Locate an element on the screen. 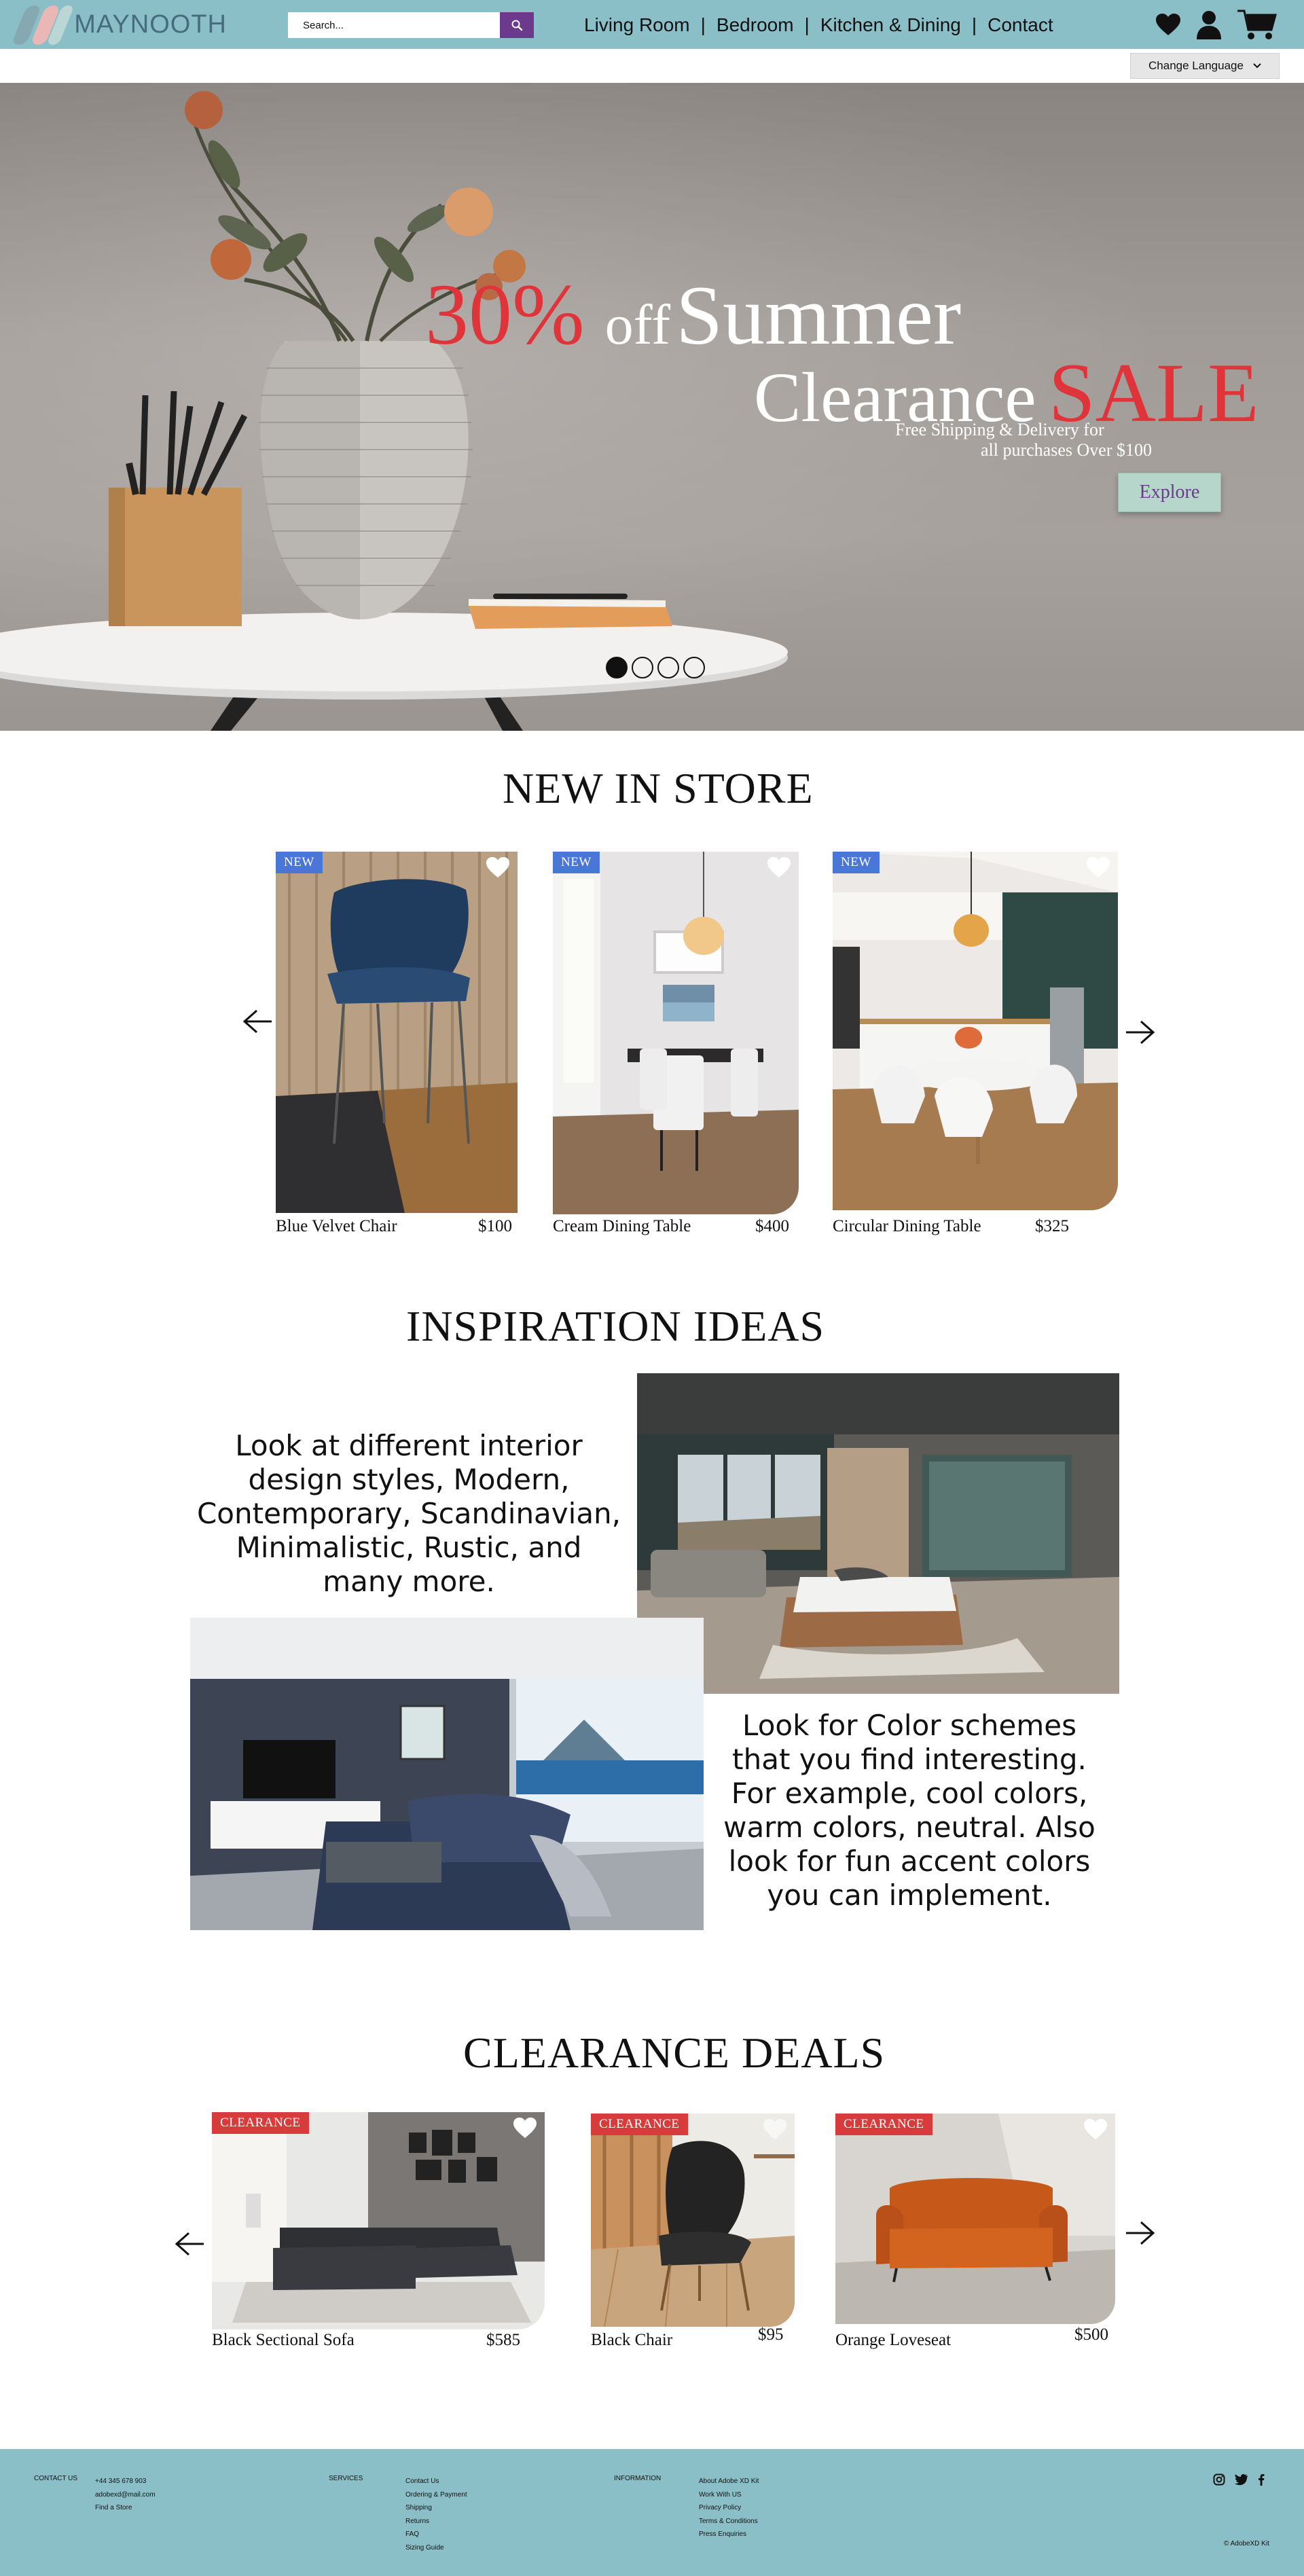 This screenshot has height=2576, width=1304. product-photo-sectional-sofa is located at coordinates (378, 2220).